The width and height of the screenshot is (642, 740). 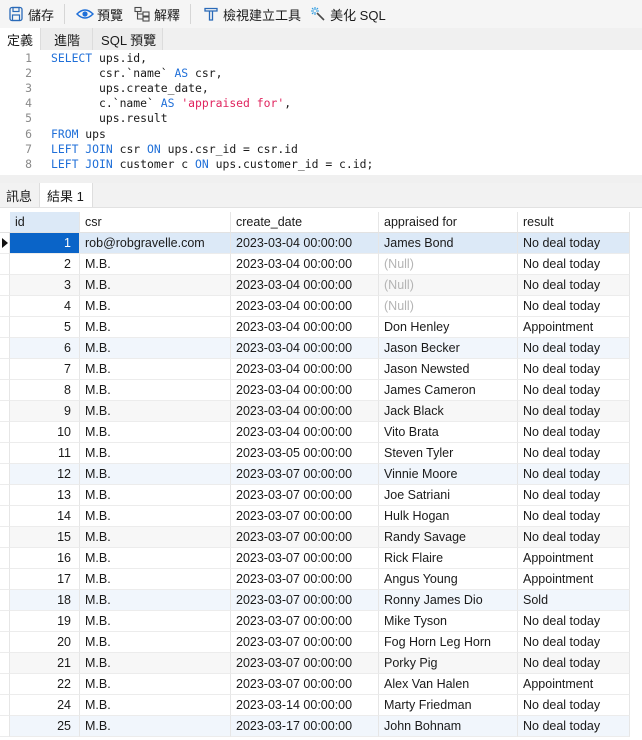 I want to click on cell-appraised-for: James Bond, so click(x=448, y=243).